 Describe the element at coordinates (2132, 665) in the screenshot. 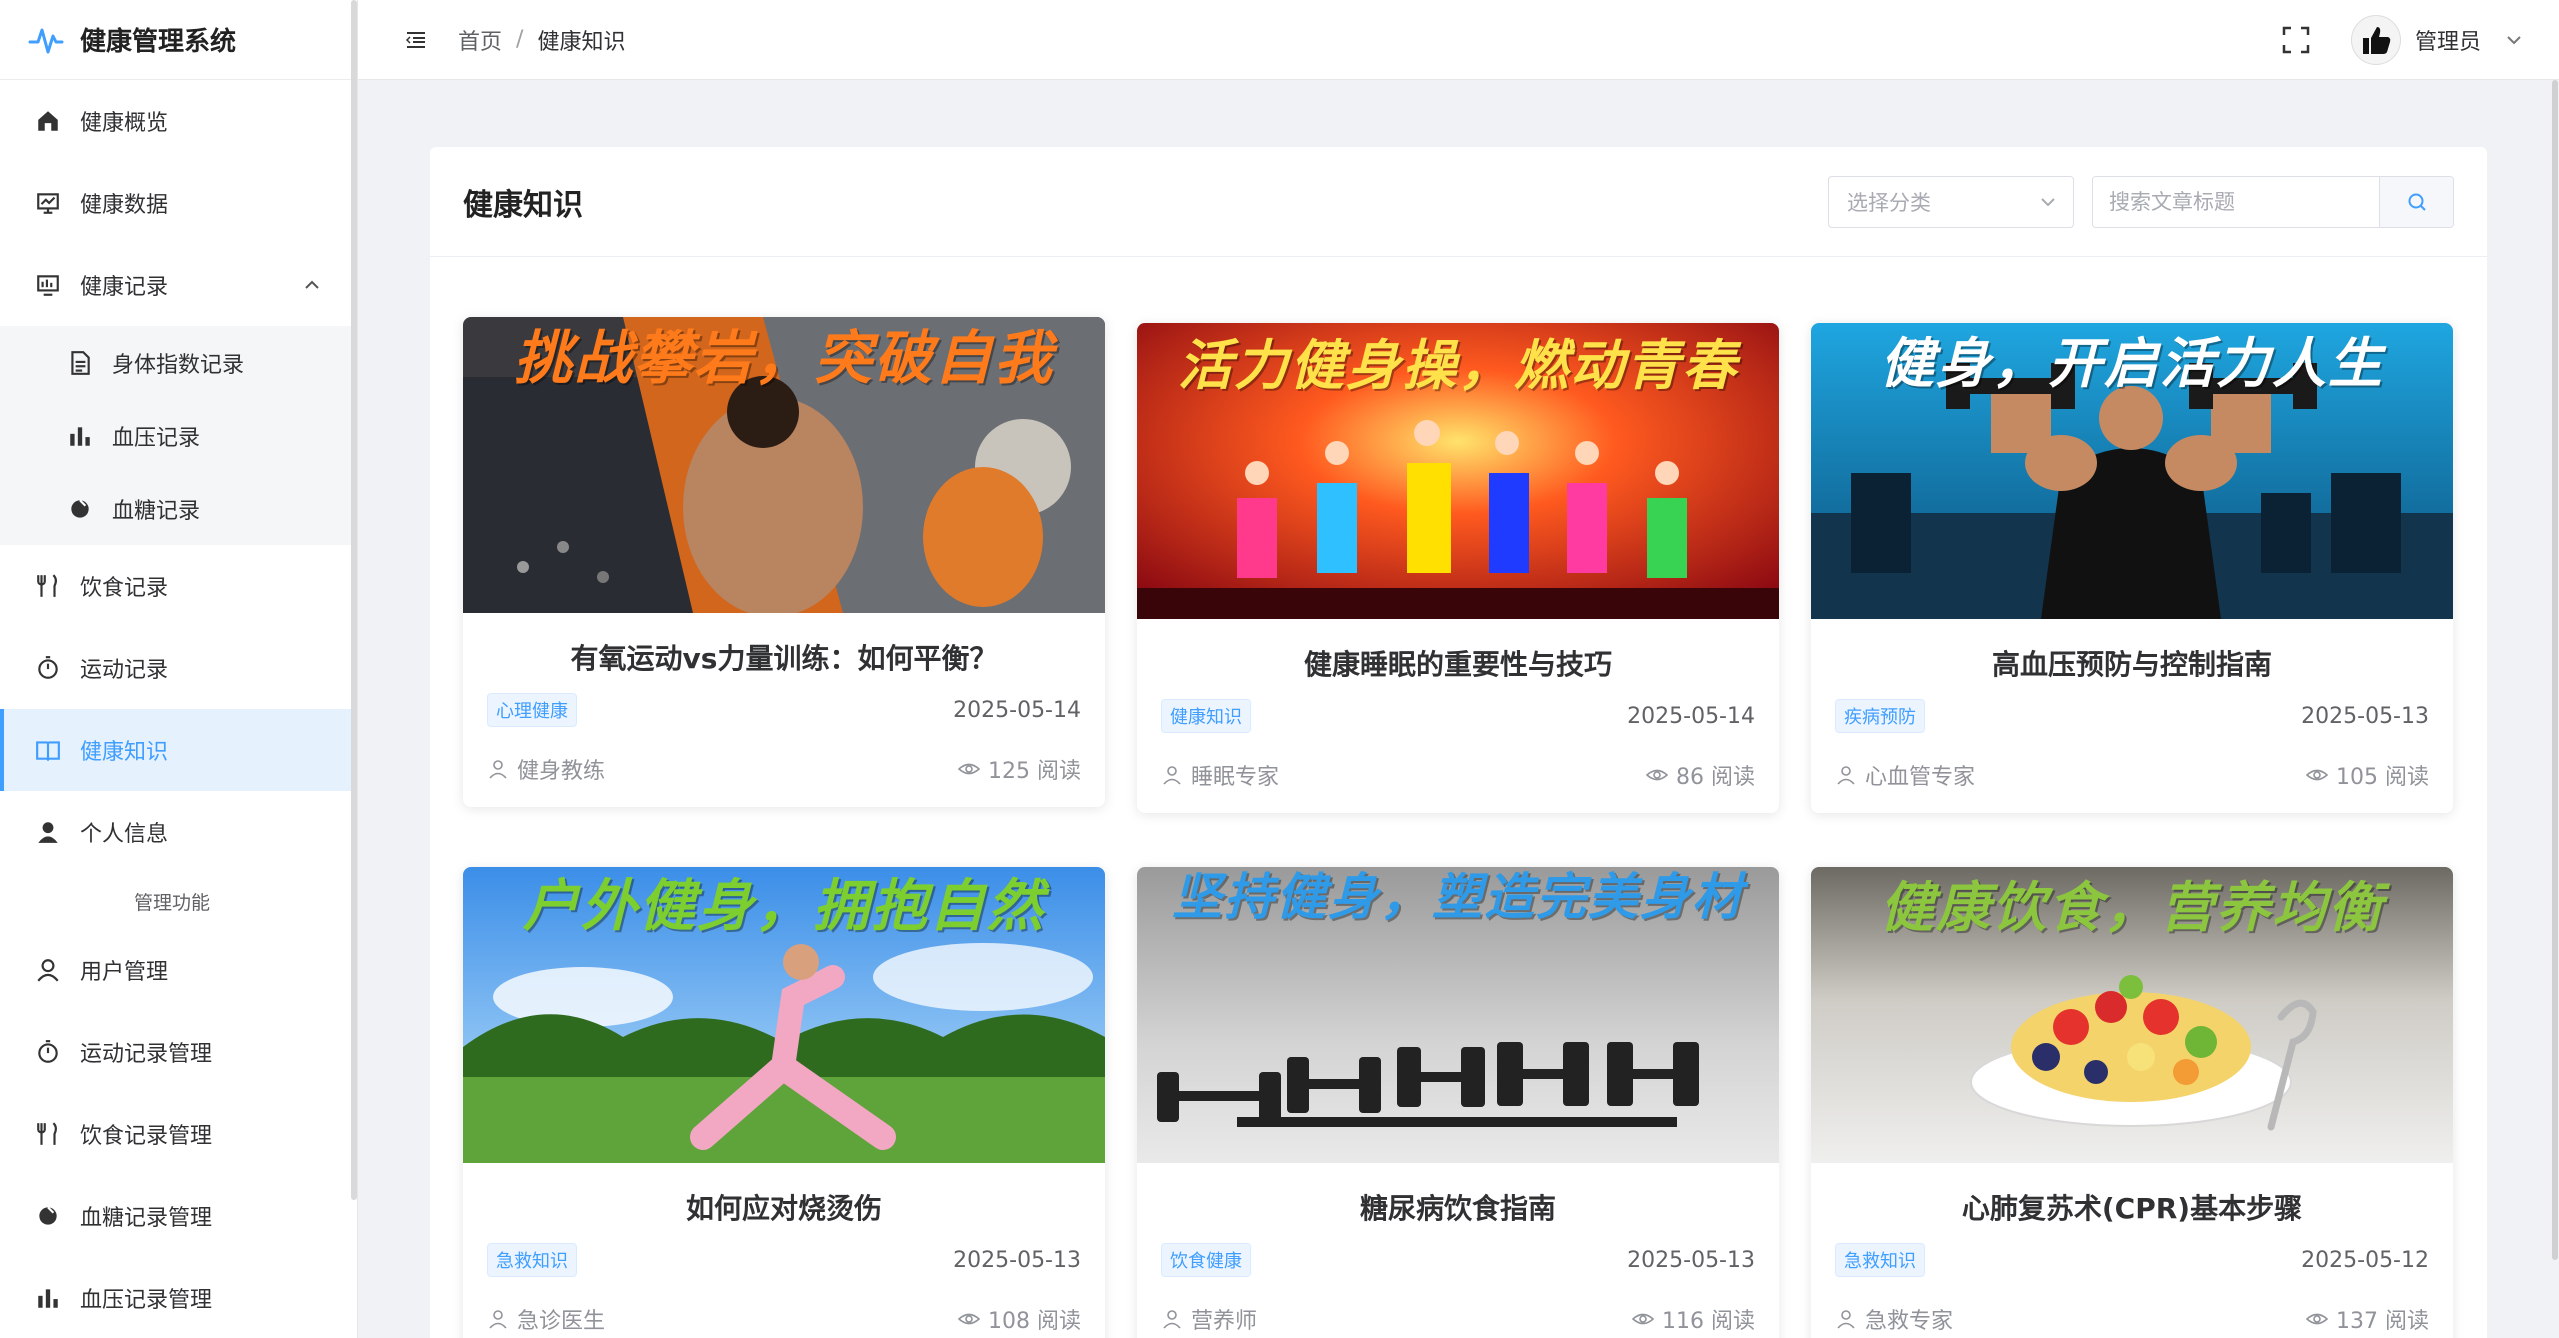

I see `article-title: 高血压预防与控制指南` at that location.